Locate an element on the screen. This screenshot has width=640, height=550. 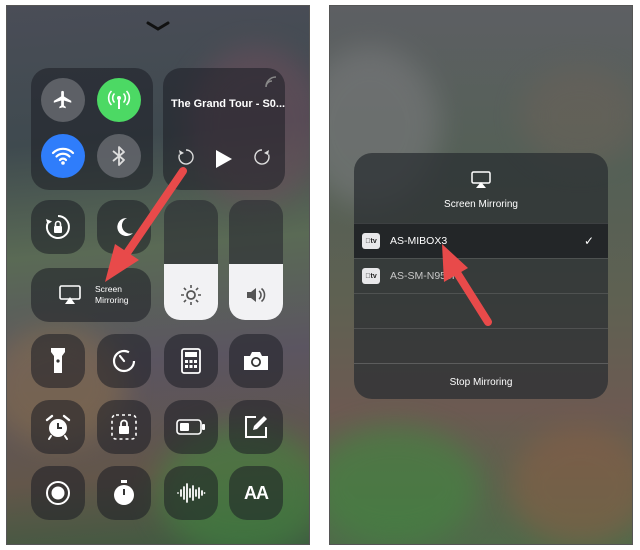
rotation-lock-button is located at coordinates (58, 227).